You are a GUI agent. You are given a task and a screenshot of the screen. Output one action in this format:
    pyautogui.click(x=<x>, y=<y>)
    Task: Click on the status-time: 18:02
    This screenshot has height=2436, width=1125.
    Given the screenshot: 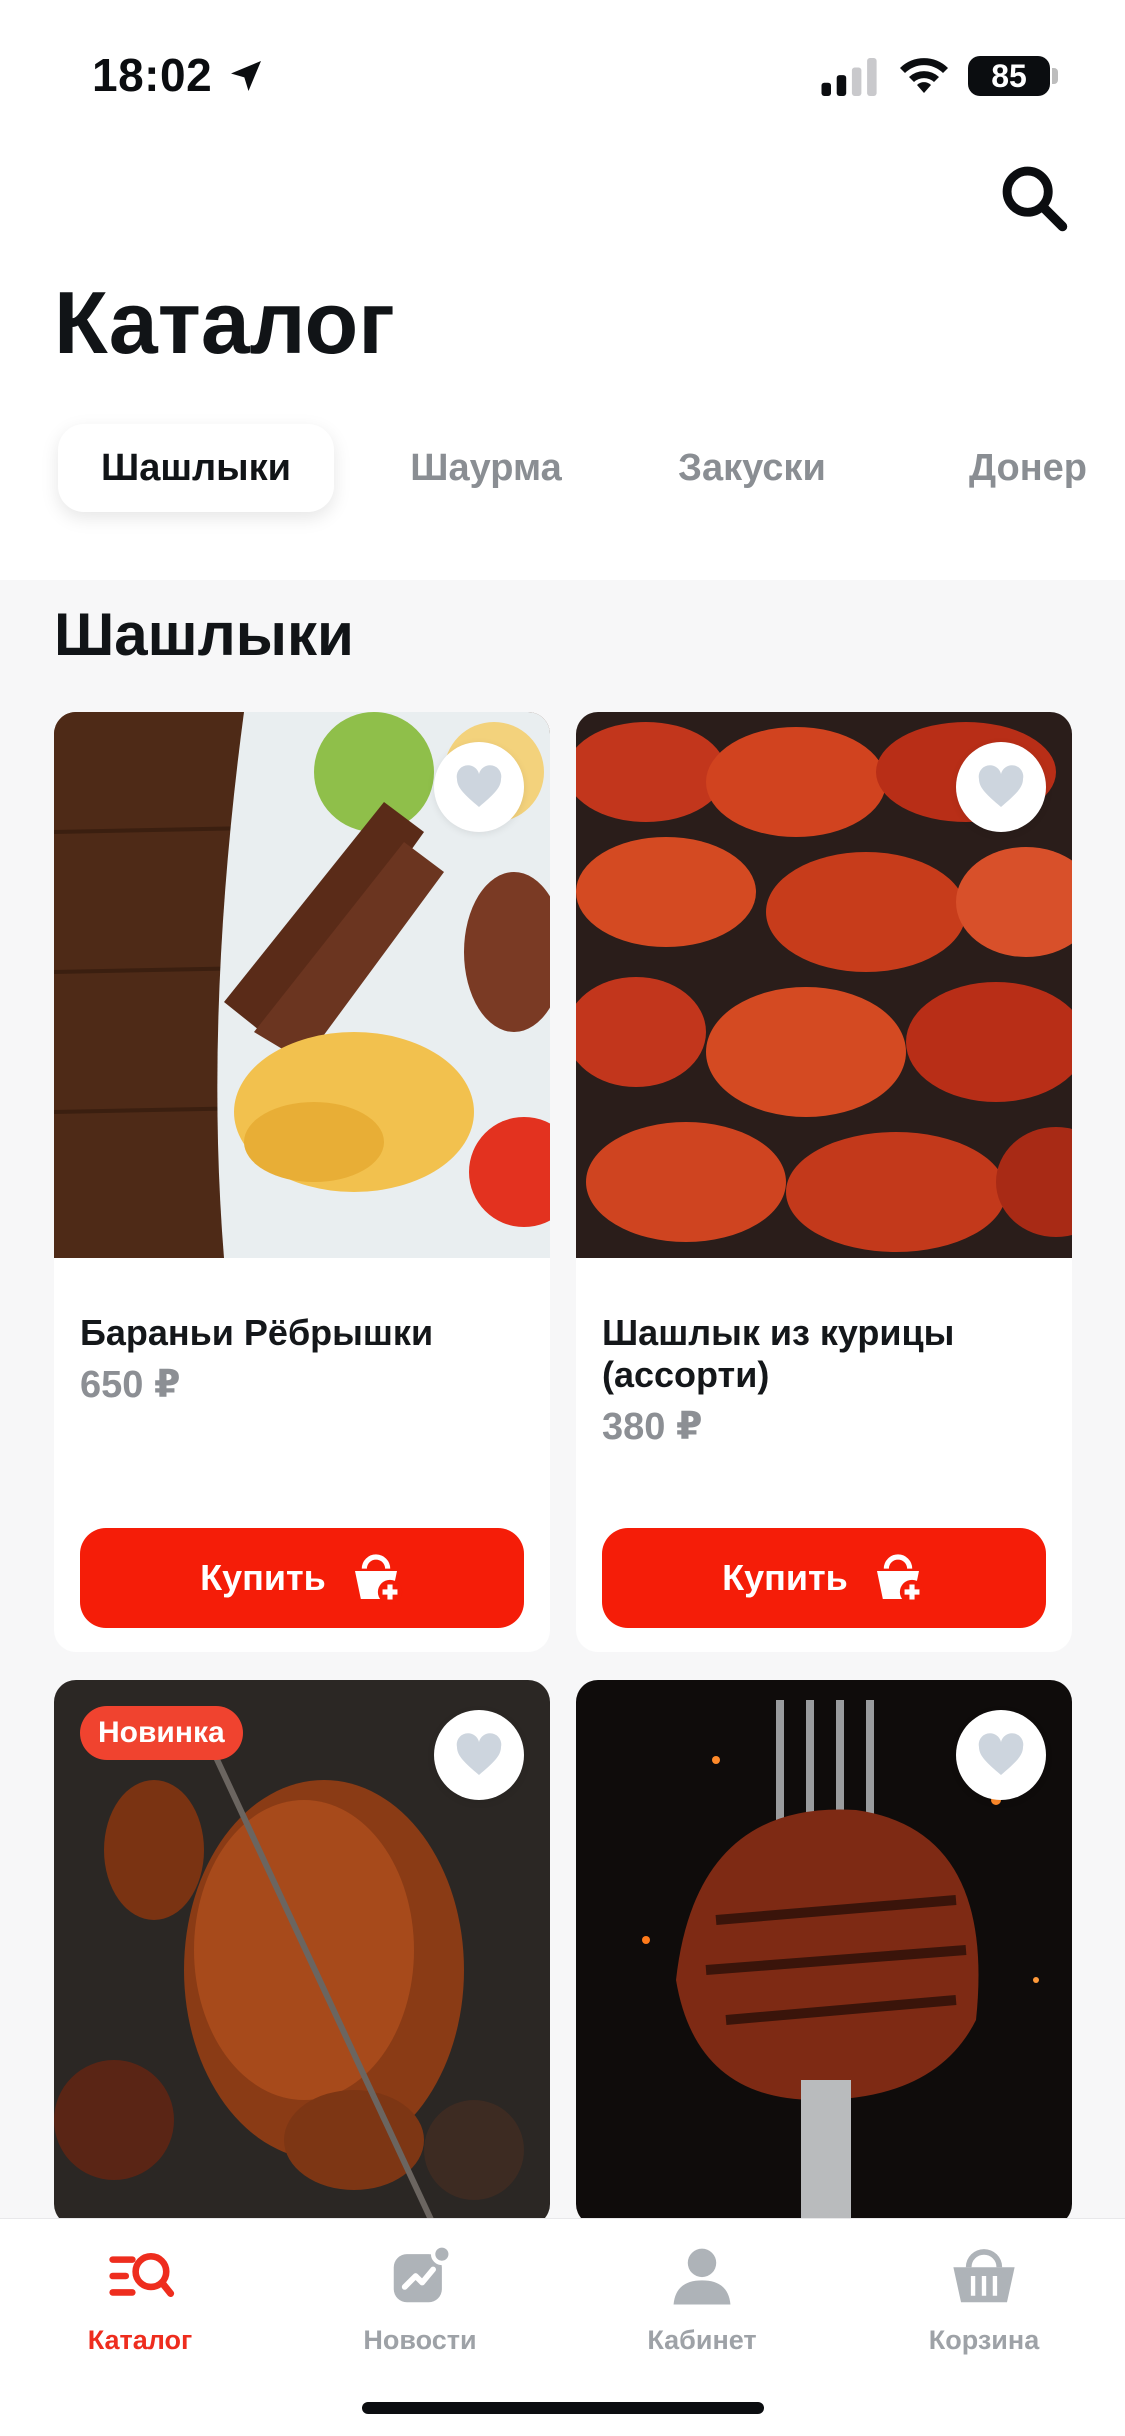 What is the action you would take?
    pyautogui.click(x=152, y=75)
    